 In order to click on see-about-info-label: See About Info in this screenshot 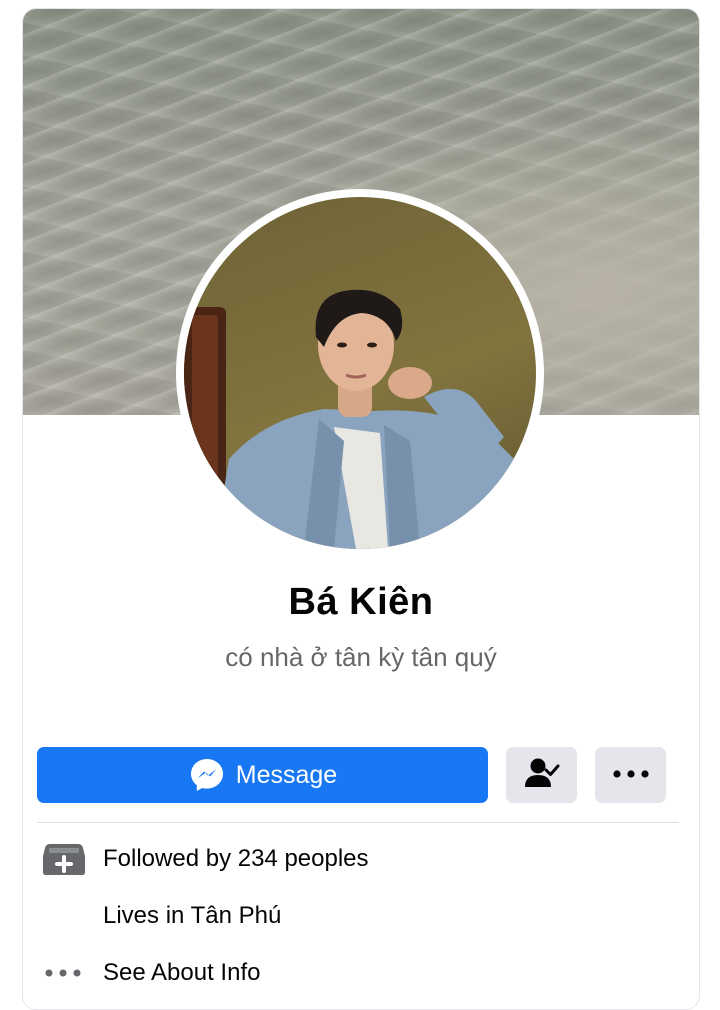, I will do `click(182, 972)`.